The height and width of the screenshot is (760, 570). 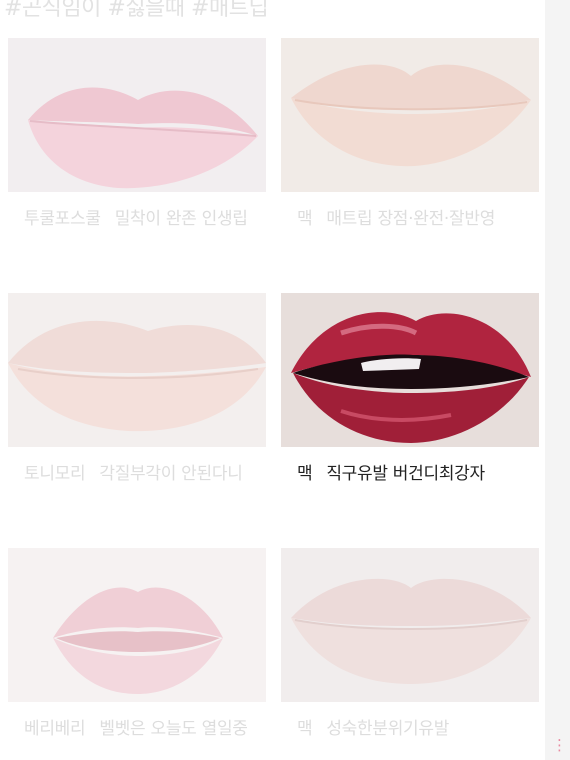 I want to click on brand-name: 토니모리, so click(x=55, y=474).